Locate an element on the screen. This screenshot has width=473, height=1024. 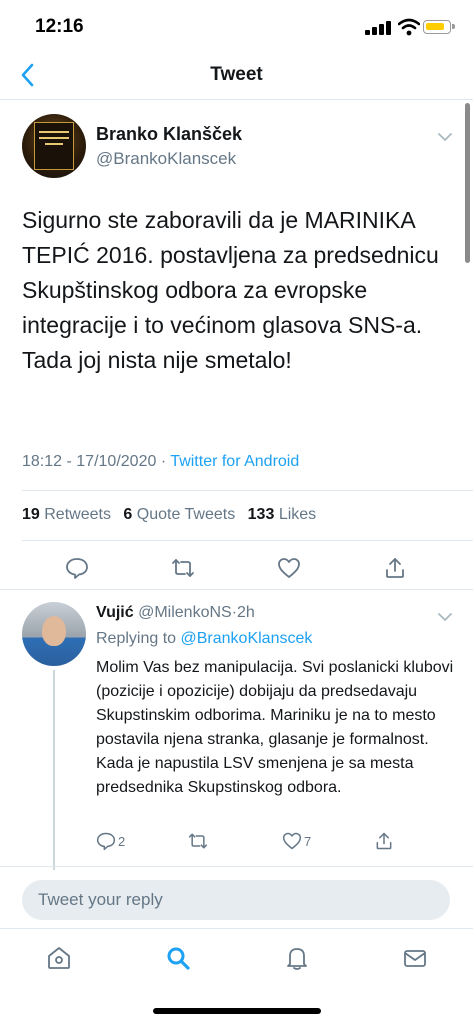
reply-comment-button: 2 is located at coordinates (110, 841).